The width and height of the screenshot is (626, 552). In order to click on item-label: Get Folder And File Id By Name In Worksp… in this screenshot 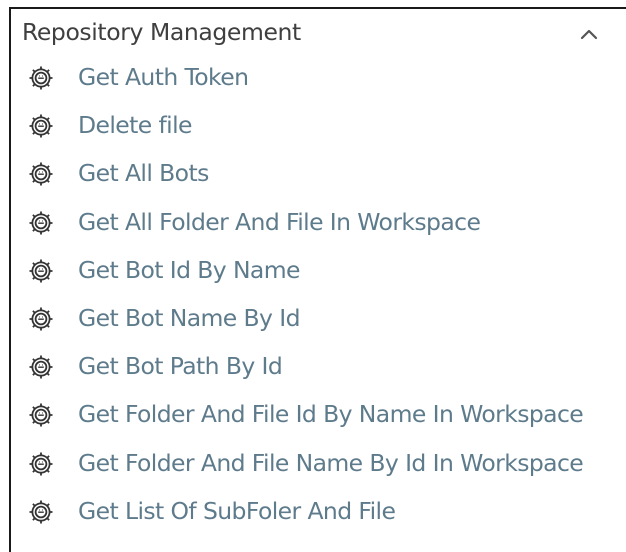, I will do `click(331, 414)`.